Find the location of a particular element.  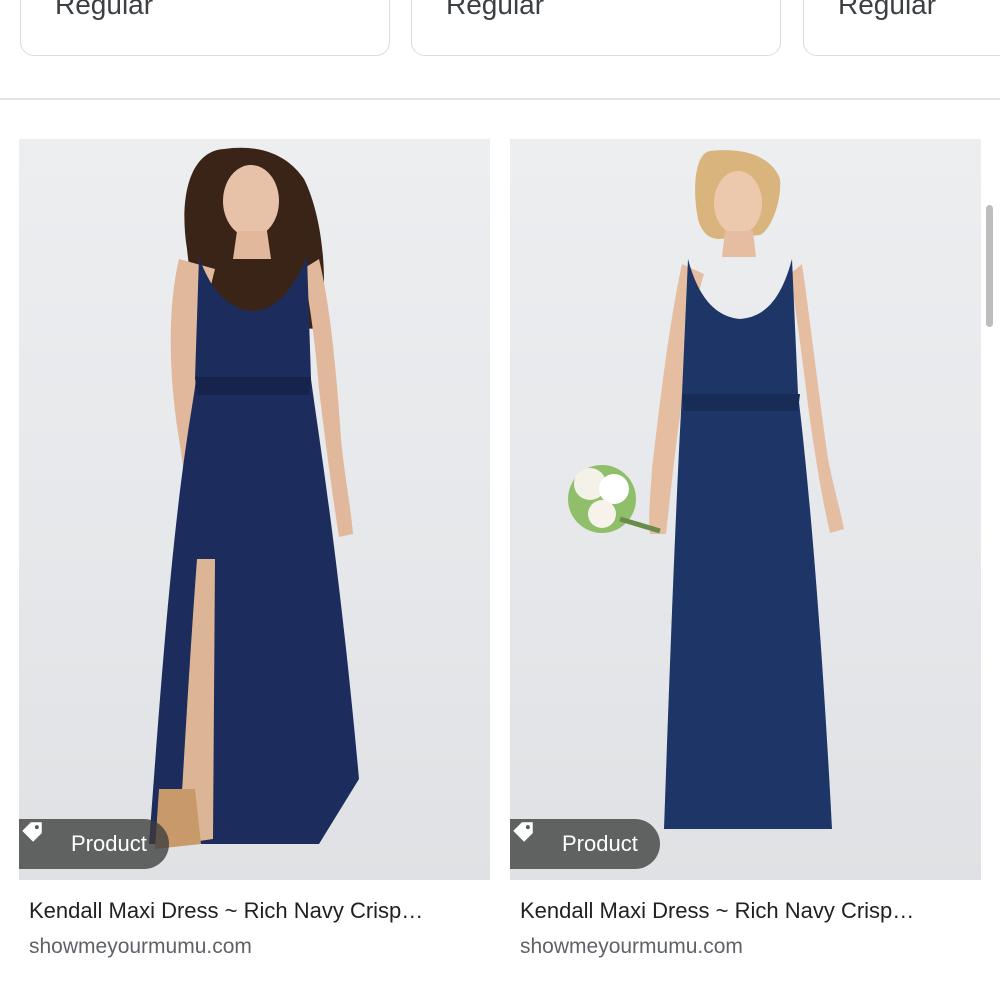

filter-chip-2: Regular is located at coordinates (596, 28).